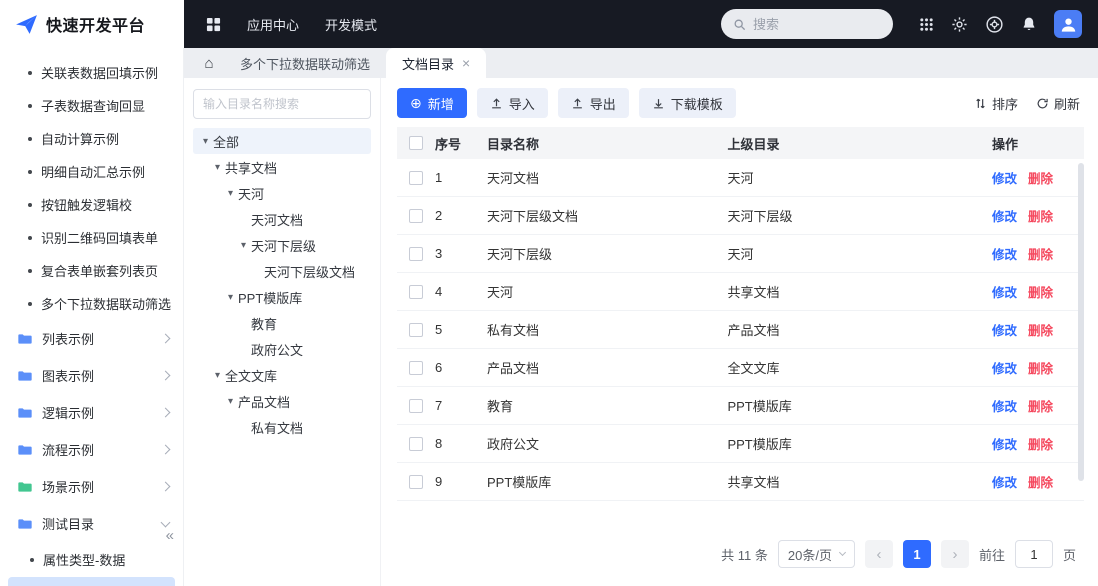 The image size is (1098, 586). What do you see at coordinates (1033, 554) in the screenshot?
I see `goto-page-input` at bounding box center [1033, 554].